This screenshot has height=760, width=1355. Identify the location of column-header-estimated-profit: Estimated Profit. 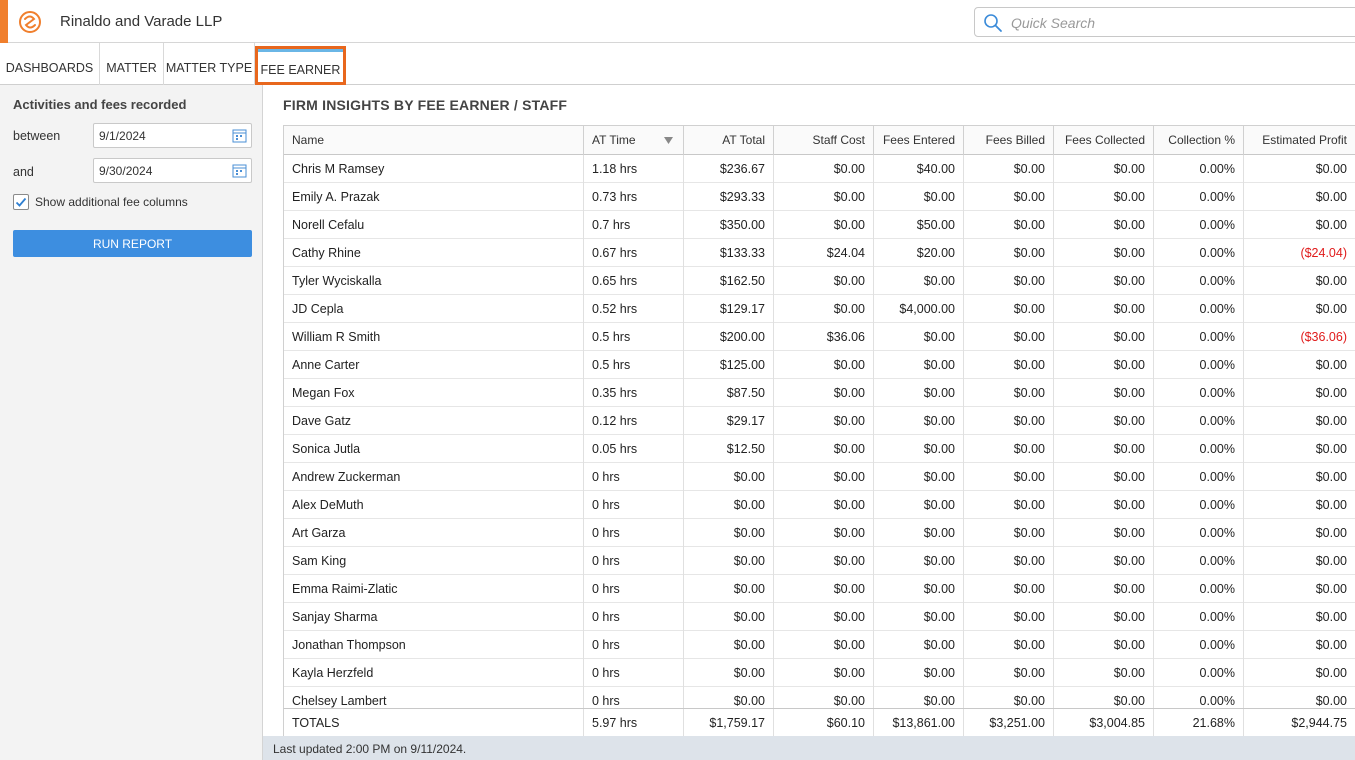
(1299, 140).